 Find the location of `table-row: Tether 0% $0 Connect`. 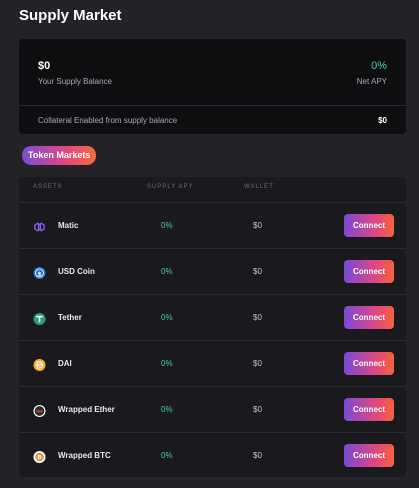

table-row: Tether 0% $0 Connect is located at coordinates (212, 317).